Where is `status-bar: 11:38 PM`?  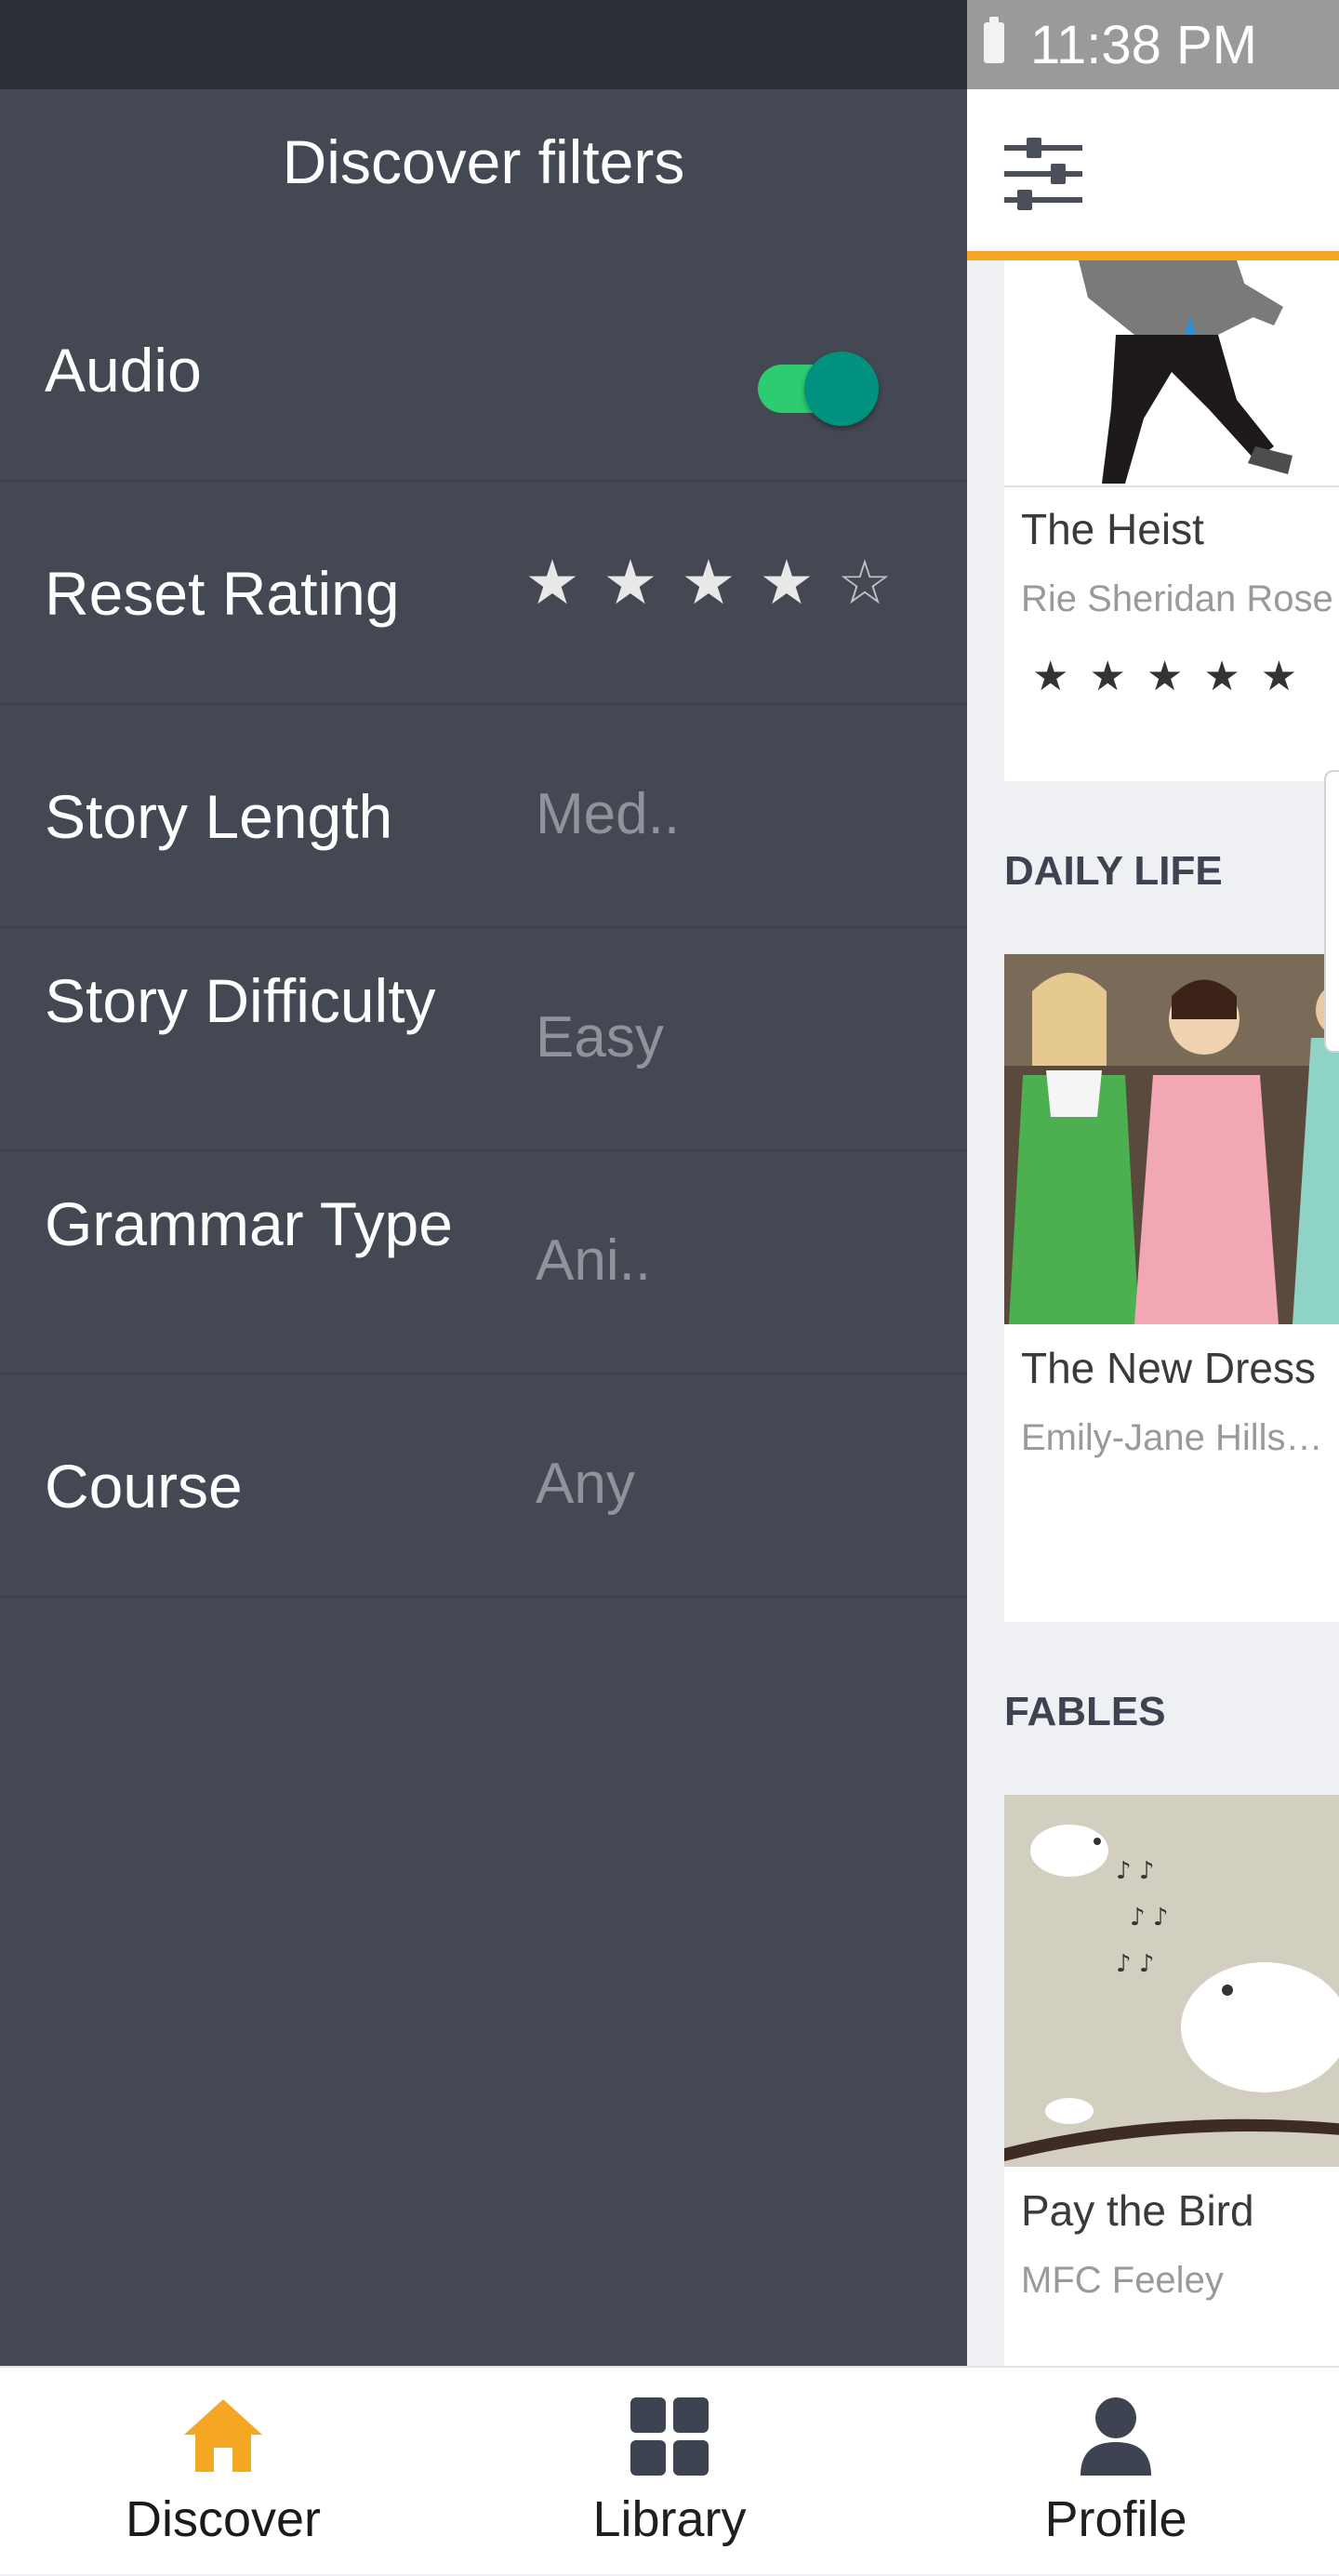
status-bar: 11:38 PM is located at coordinates (1153, 44).